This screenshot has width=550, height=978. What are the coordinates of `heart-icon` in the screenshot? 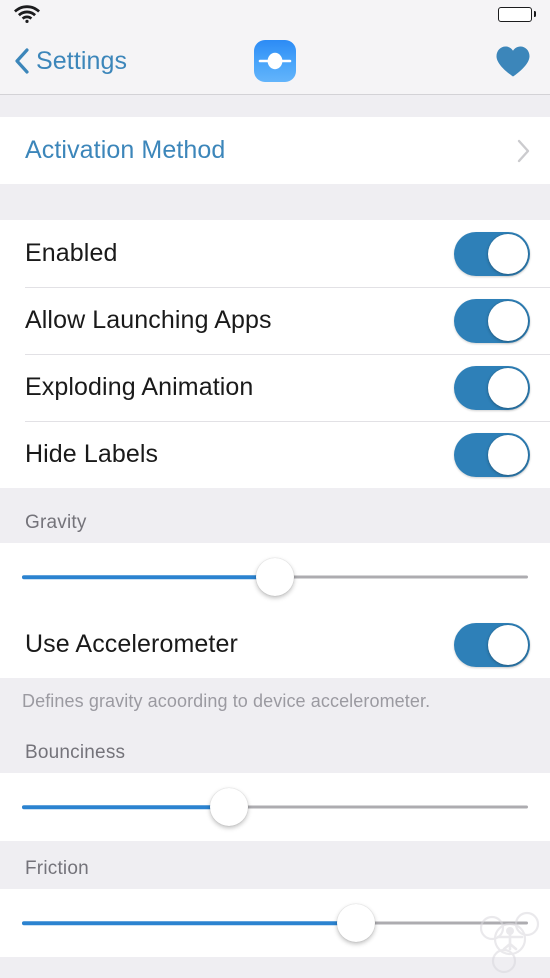 It's located at (513, 61).